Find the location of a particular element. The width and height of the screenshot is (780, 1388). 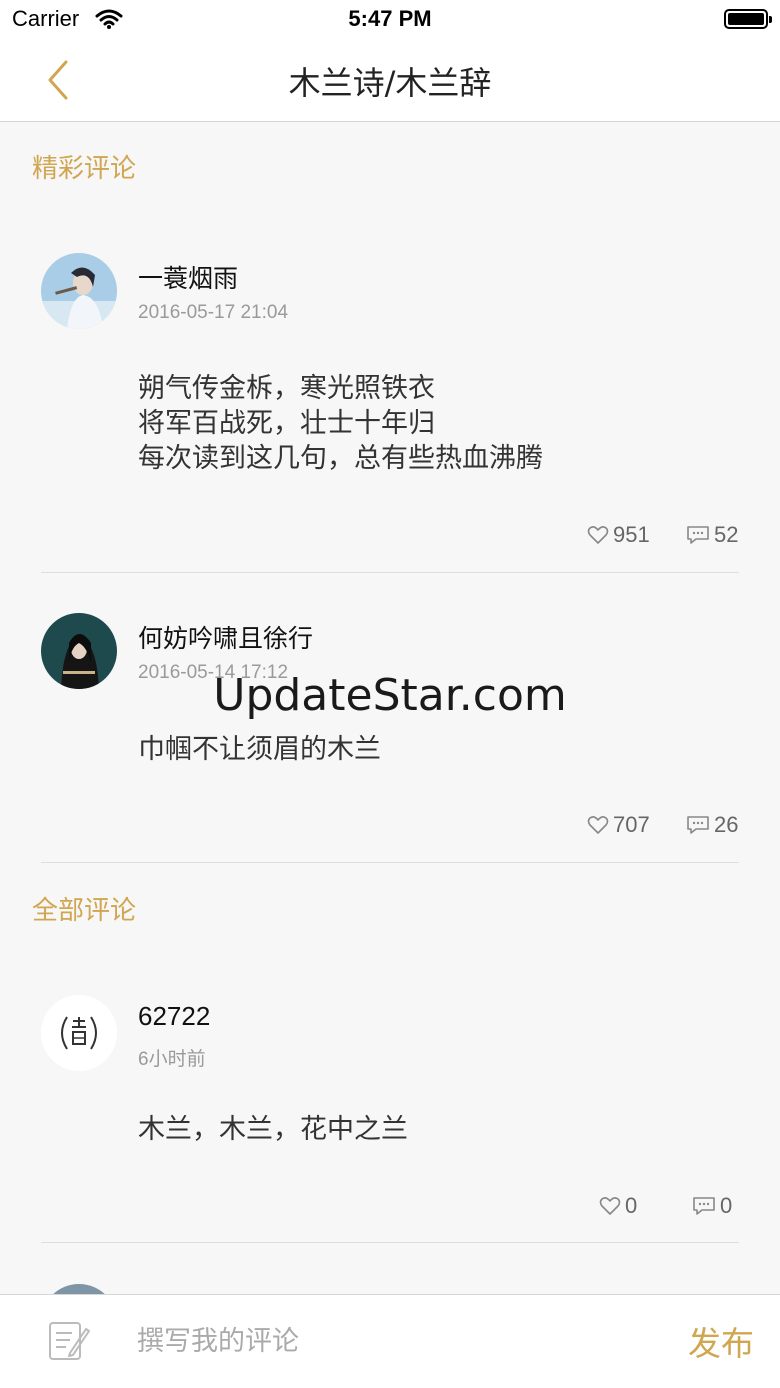

comment-composer: 发布 is located at coordinates (390, 1341).